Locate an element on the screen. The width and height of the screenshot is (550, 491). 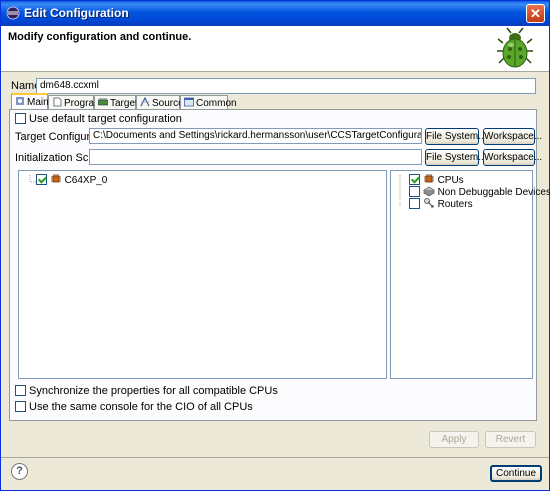
tab-source: Source is located at coordinates (160, 102).